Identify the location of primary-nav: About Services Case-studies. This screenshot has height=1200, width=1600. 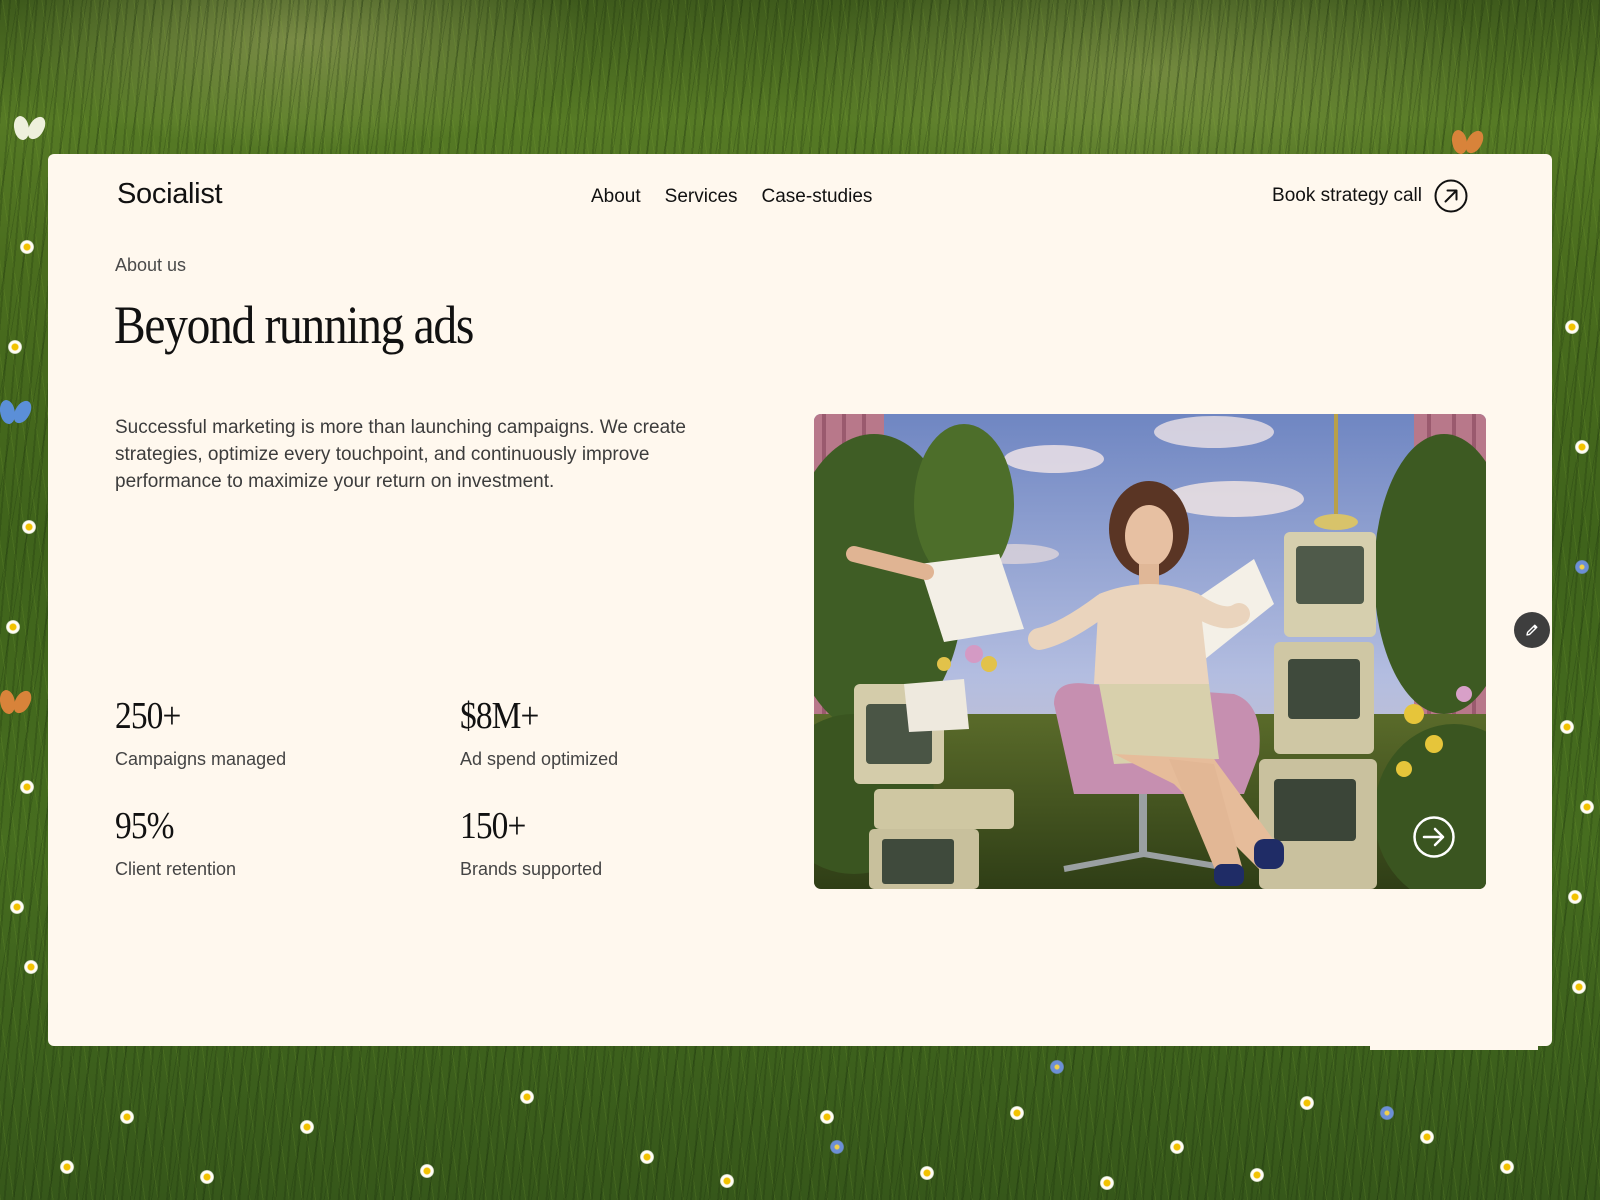
(731, 197).